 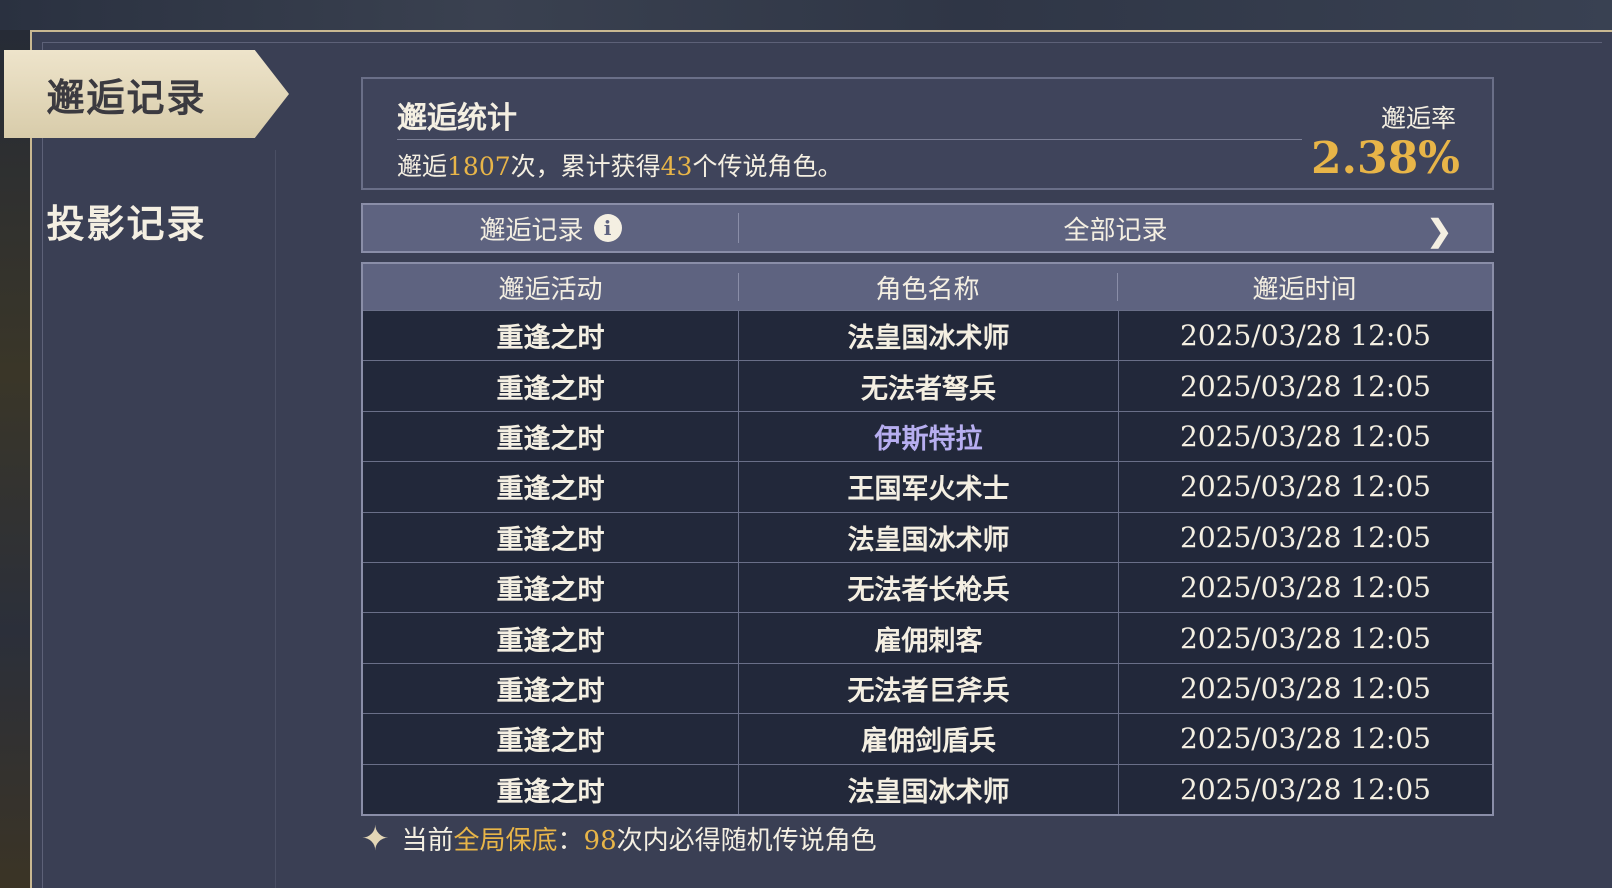 I want to click on table-row: 重逢之时 伊斯特拉 2025/03/28 12:05, so click(x=927, y=436).